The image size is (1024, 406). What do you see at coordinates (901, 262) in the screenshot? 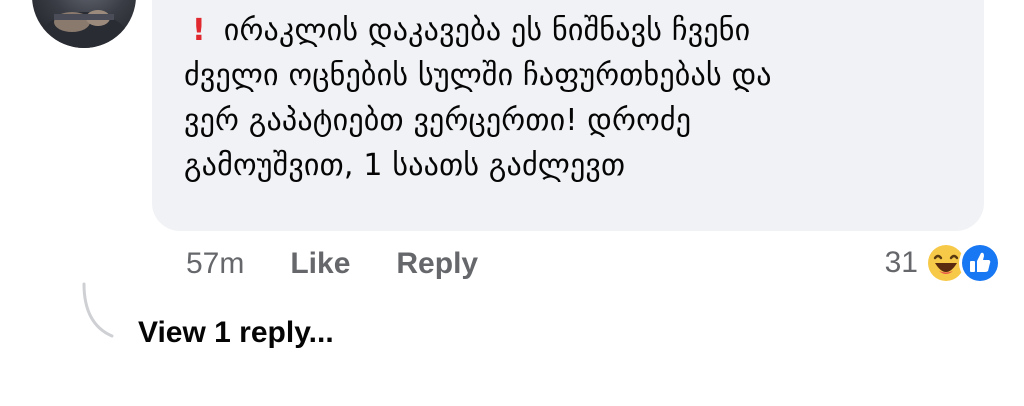
I see `reaction-count: 31` at bounding box center [901, 262].